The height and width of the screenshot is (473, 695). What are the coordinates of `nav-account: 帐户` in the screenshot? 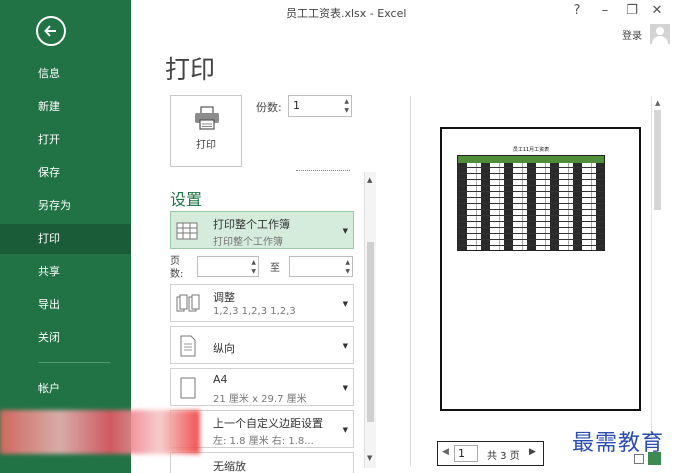 It's located at (65, 389).